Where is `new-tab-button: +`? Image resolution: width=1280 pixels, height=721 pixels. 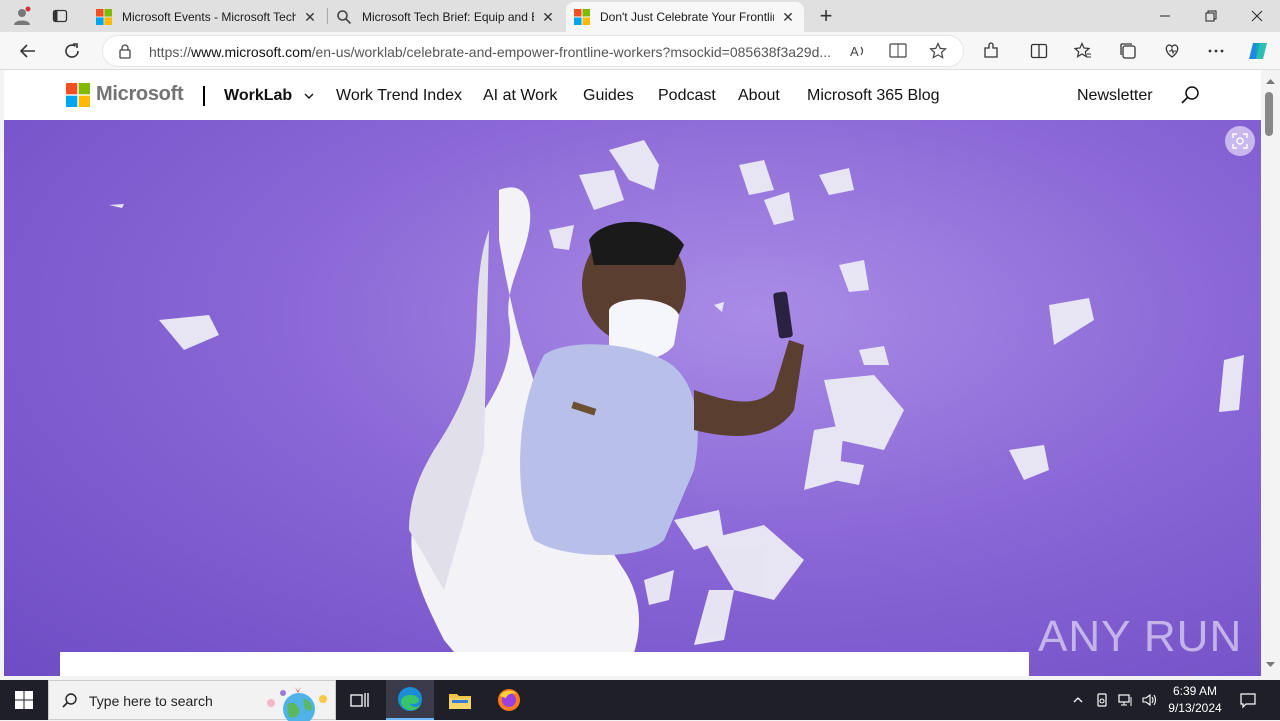
new-tab-button: + is located at coordinates (826, 15).